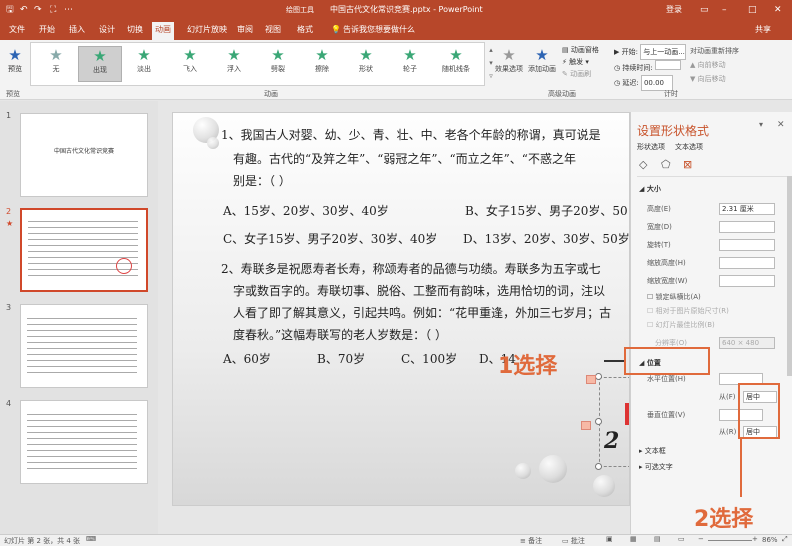  Describe the element at coordinates (666, 379) in the screenshot. I see `horizontal-position-label: 水平位置(H)` at that location.